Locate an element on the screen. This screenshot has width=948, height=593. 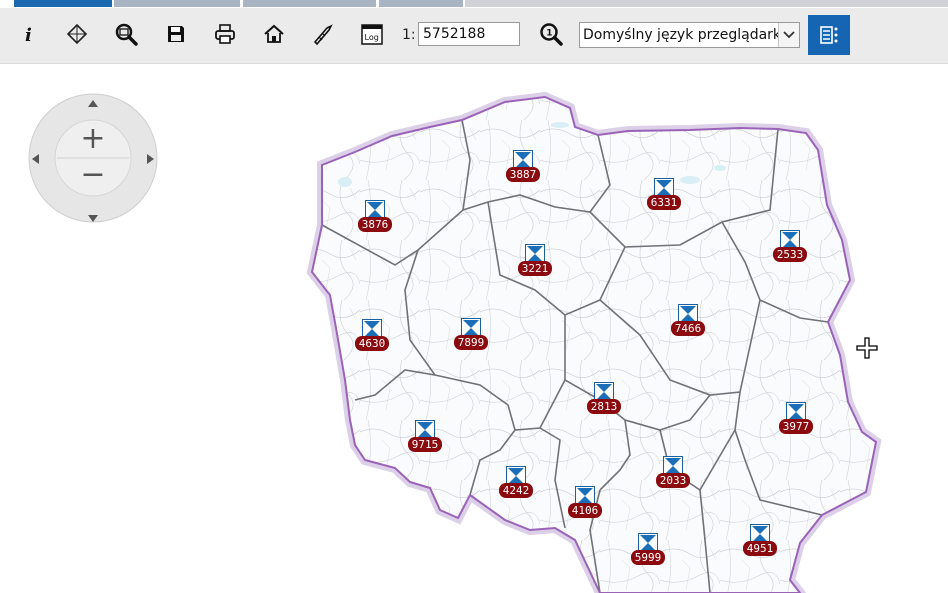
map-marker: 4630 is located at coordinates (372, 338).